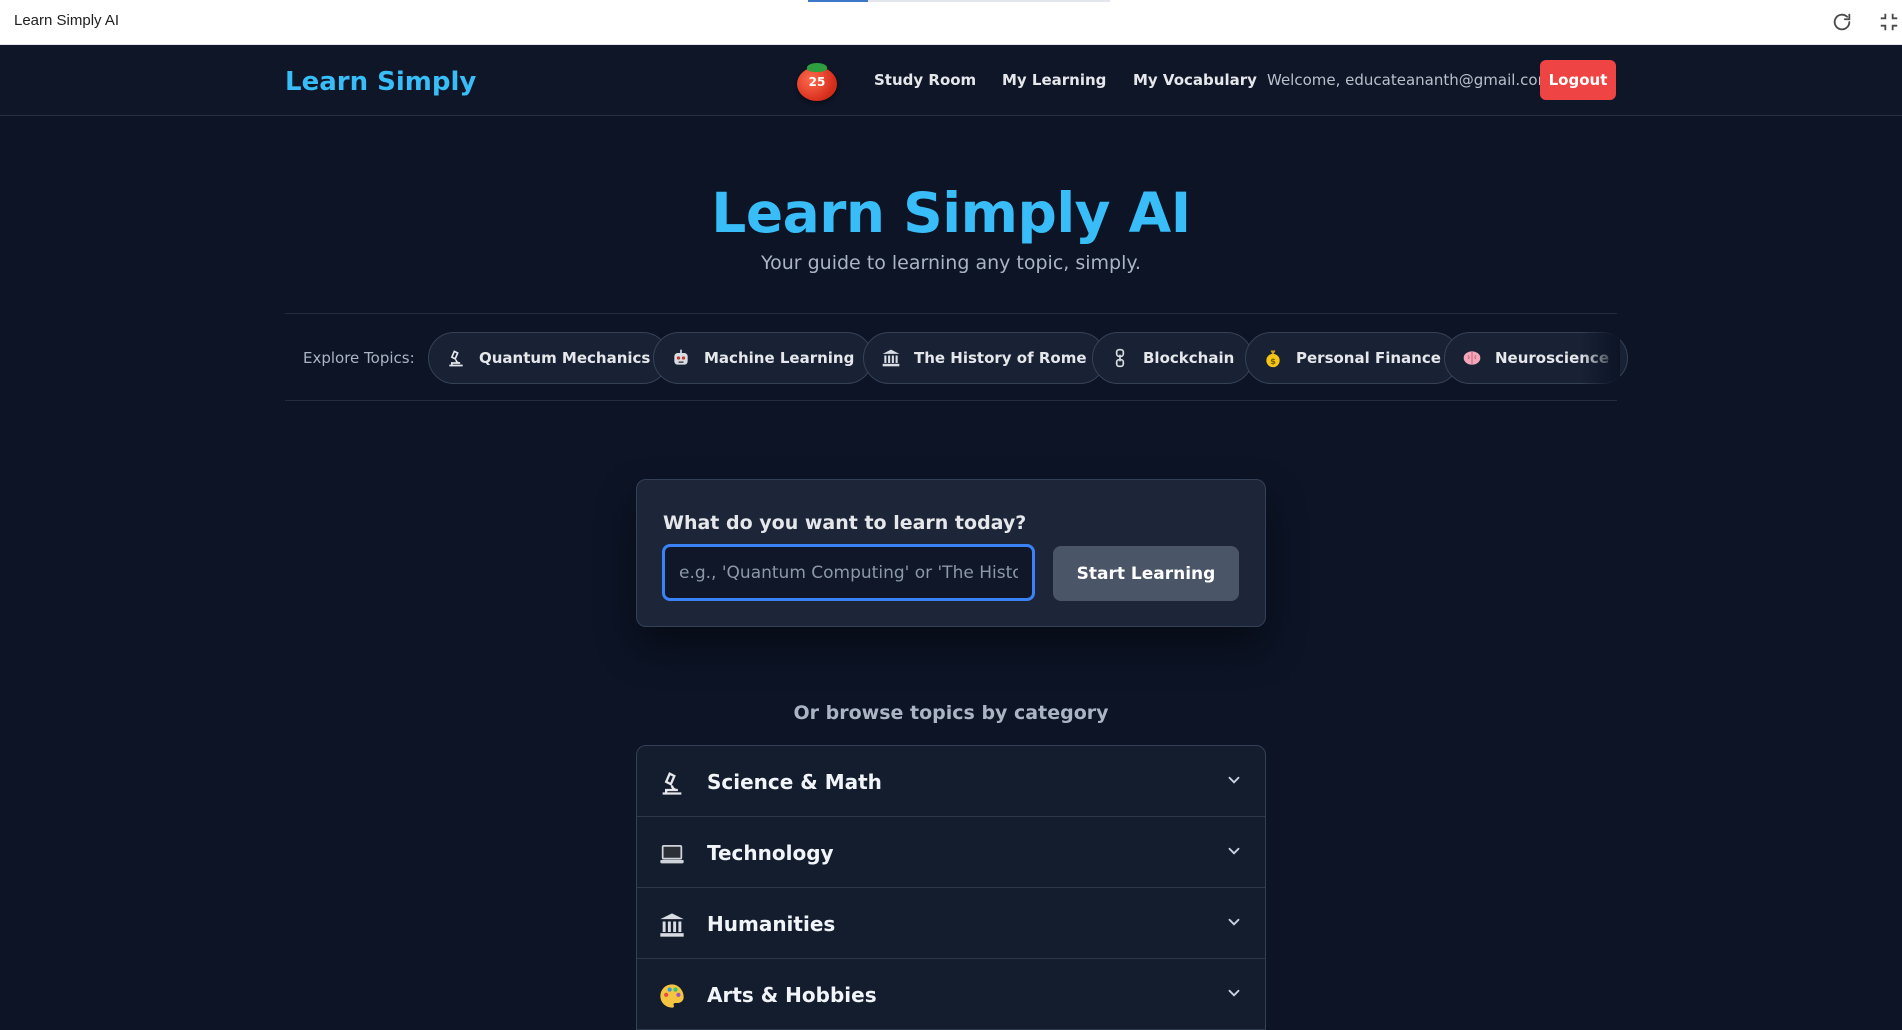 Image resolution: width=1902 pixels, height=1030 pixels. What do you see at coordinates (951, 713) in the screenshot?
I see `browse-categories-heading: Or browse topics by category` at bounding box center [951, 713].